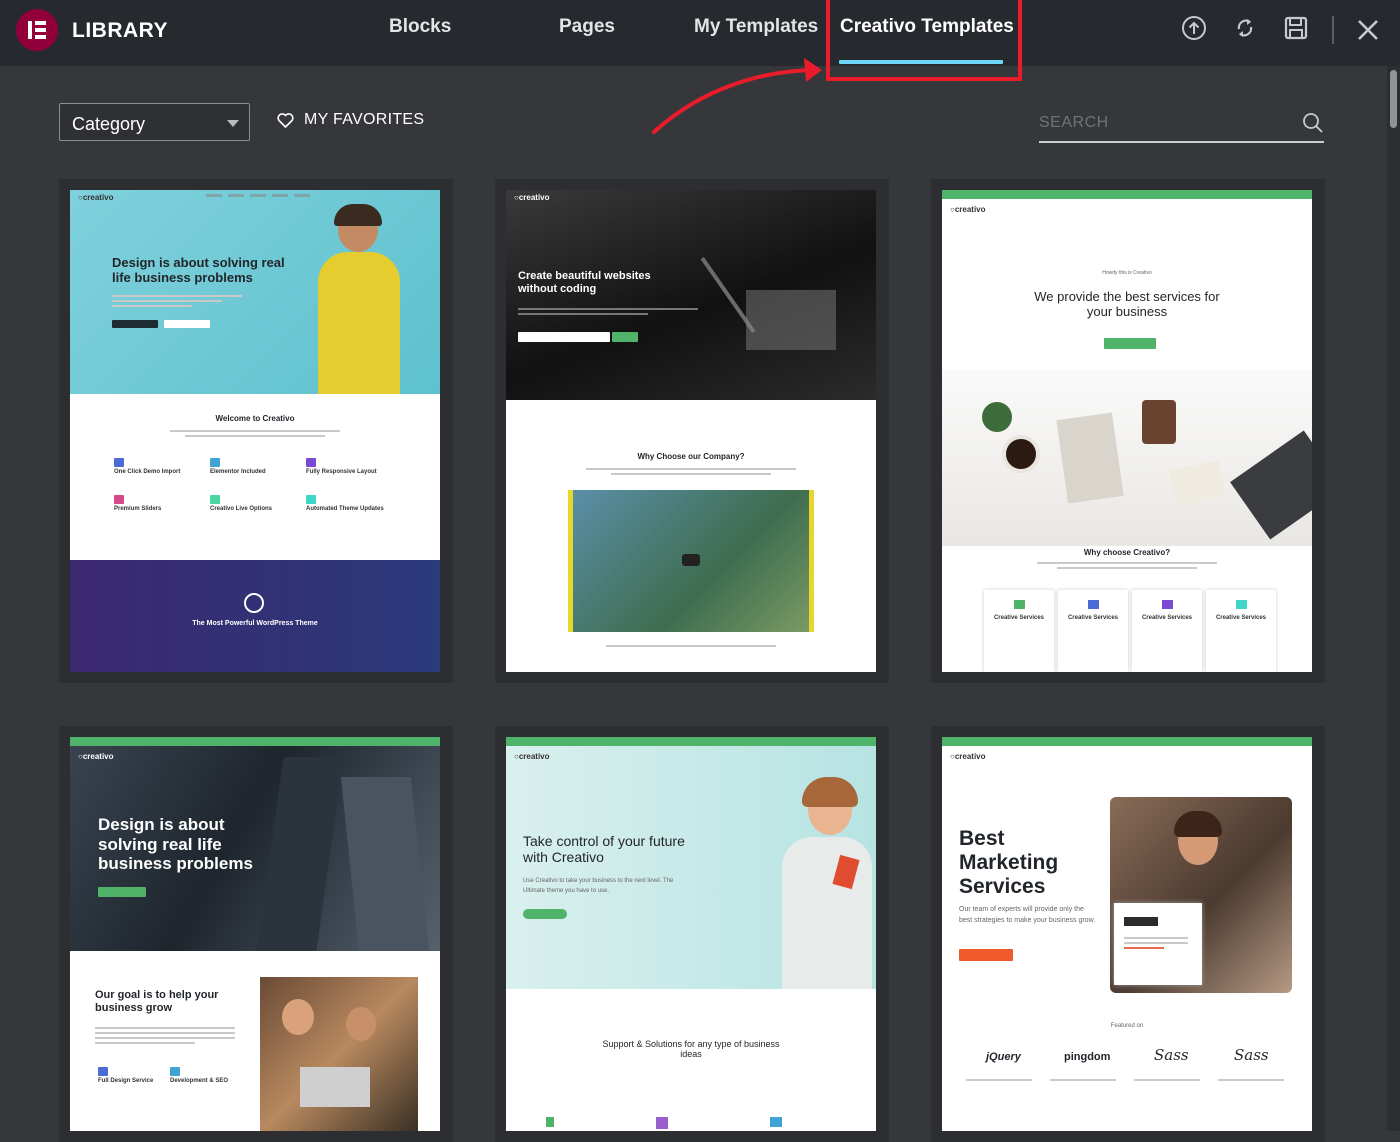 The image size is (1400, 1142). I want to click on template-section-title: Why choose Creativo?, so click(1127, 552).